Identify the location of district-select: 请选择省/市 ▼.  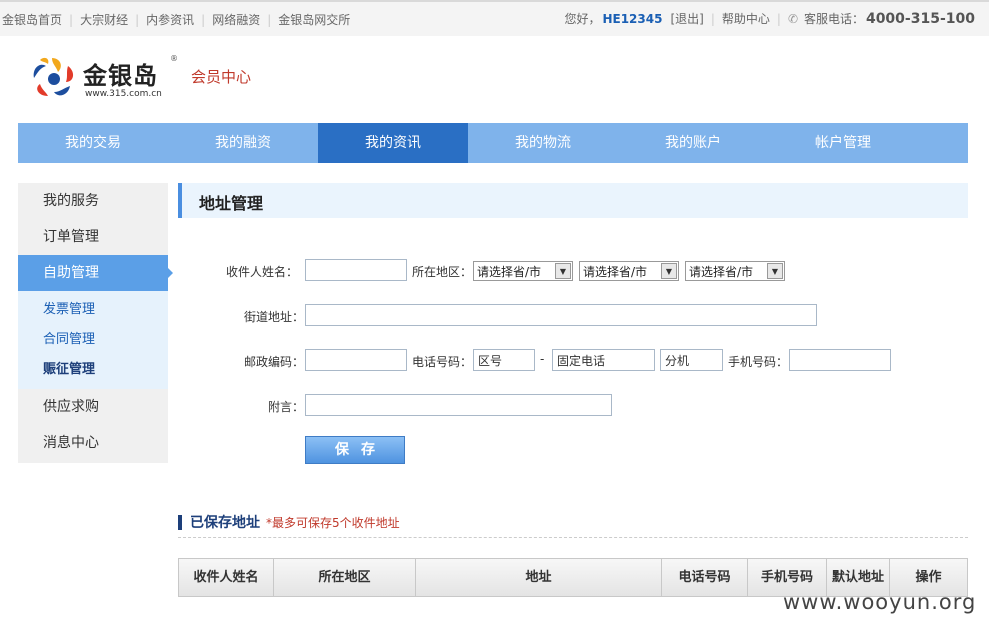
(735, 271).